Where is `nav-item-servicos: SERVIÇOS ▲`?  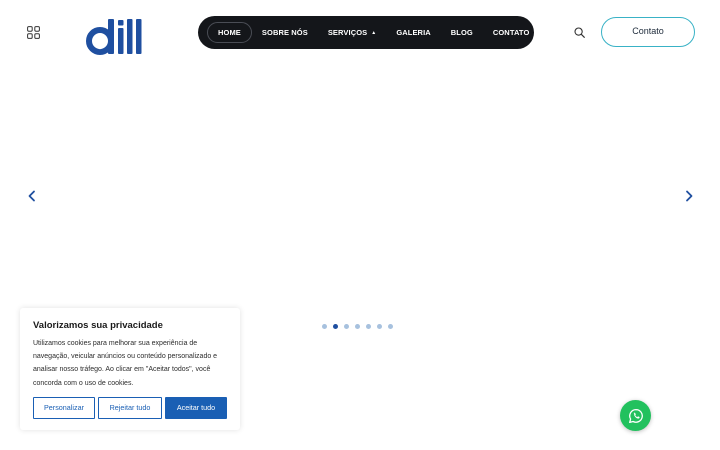
nav-item-servicos: SERVIÇOS ▲ is located at coordinates (352, 32).